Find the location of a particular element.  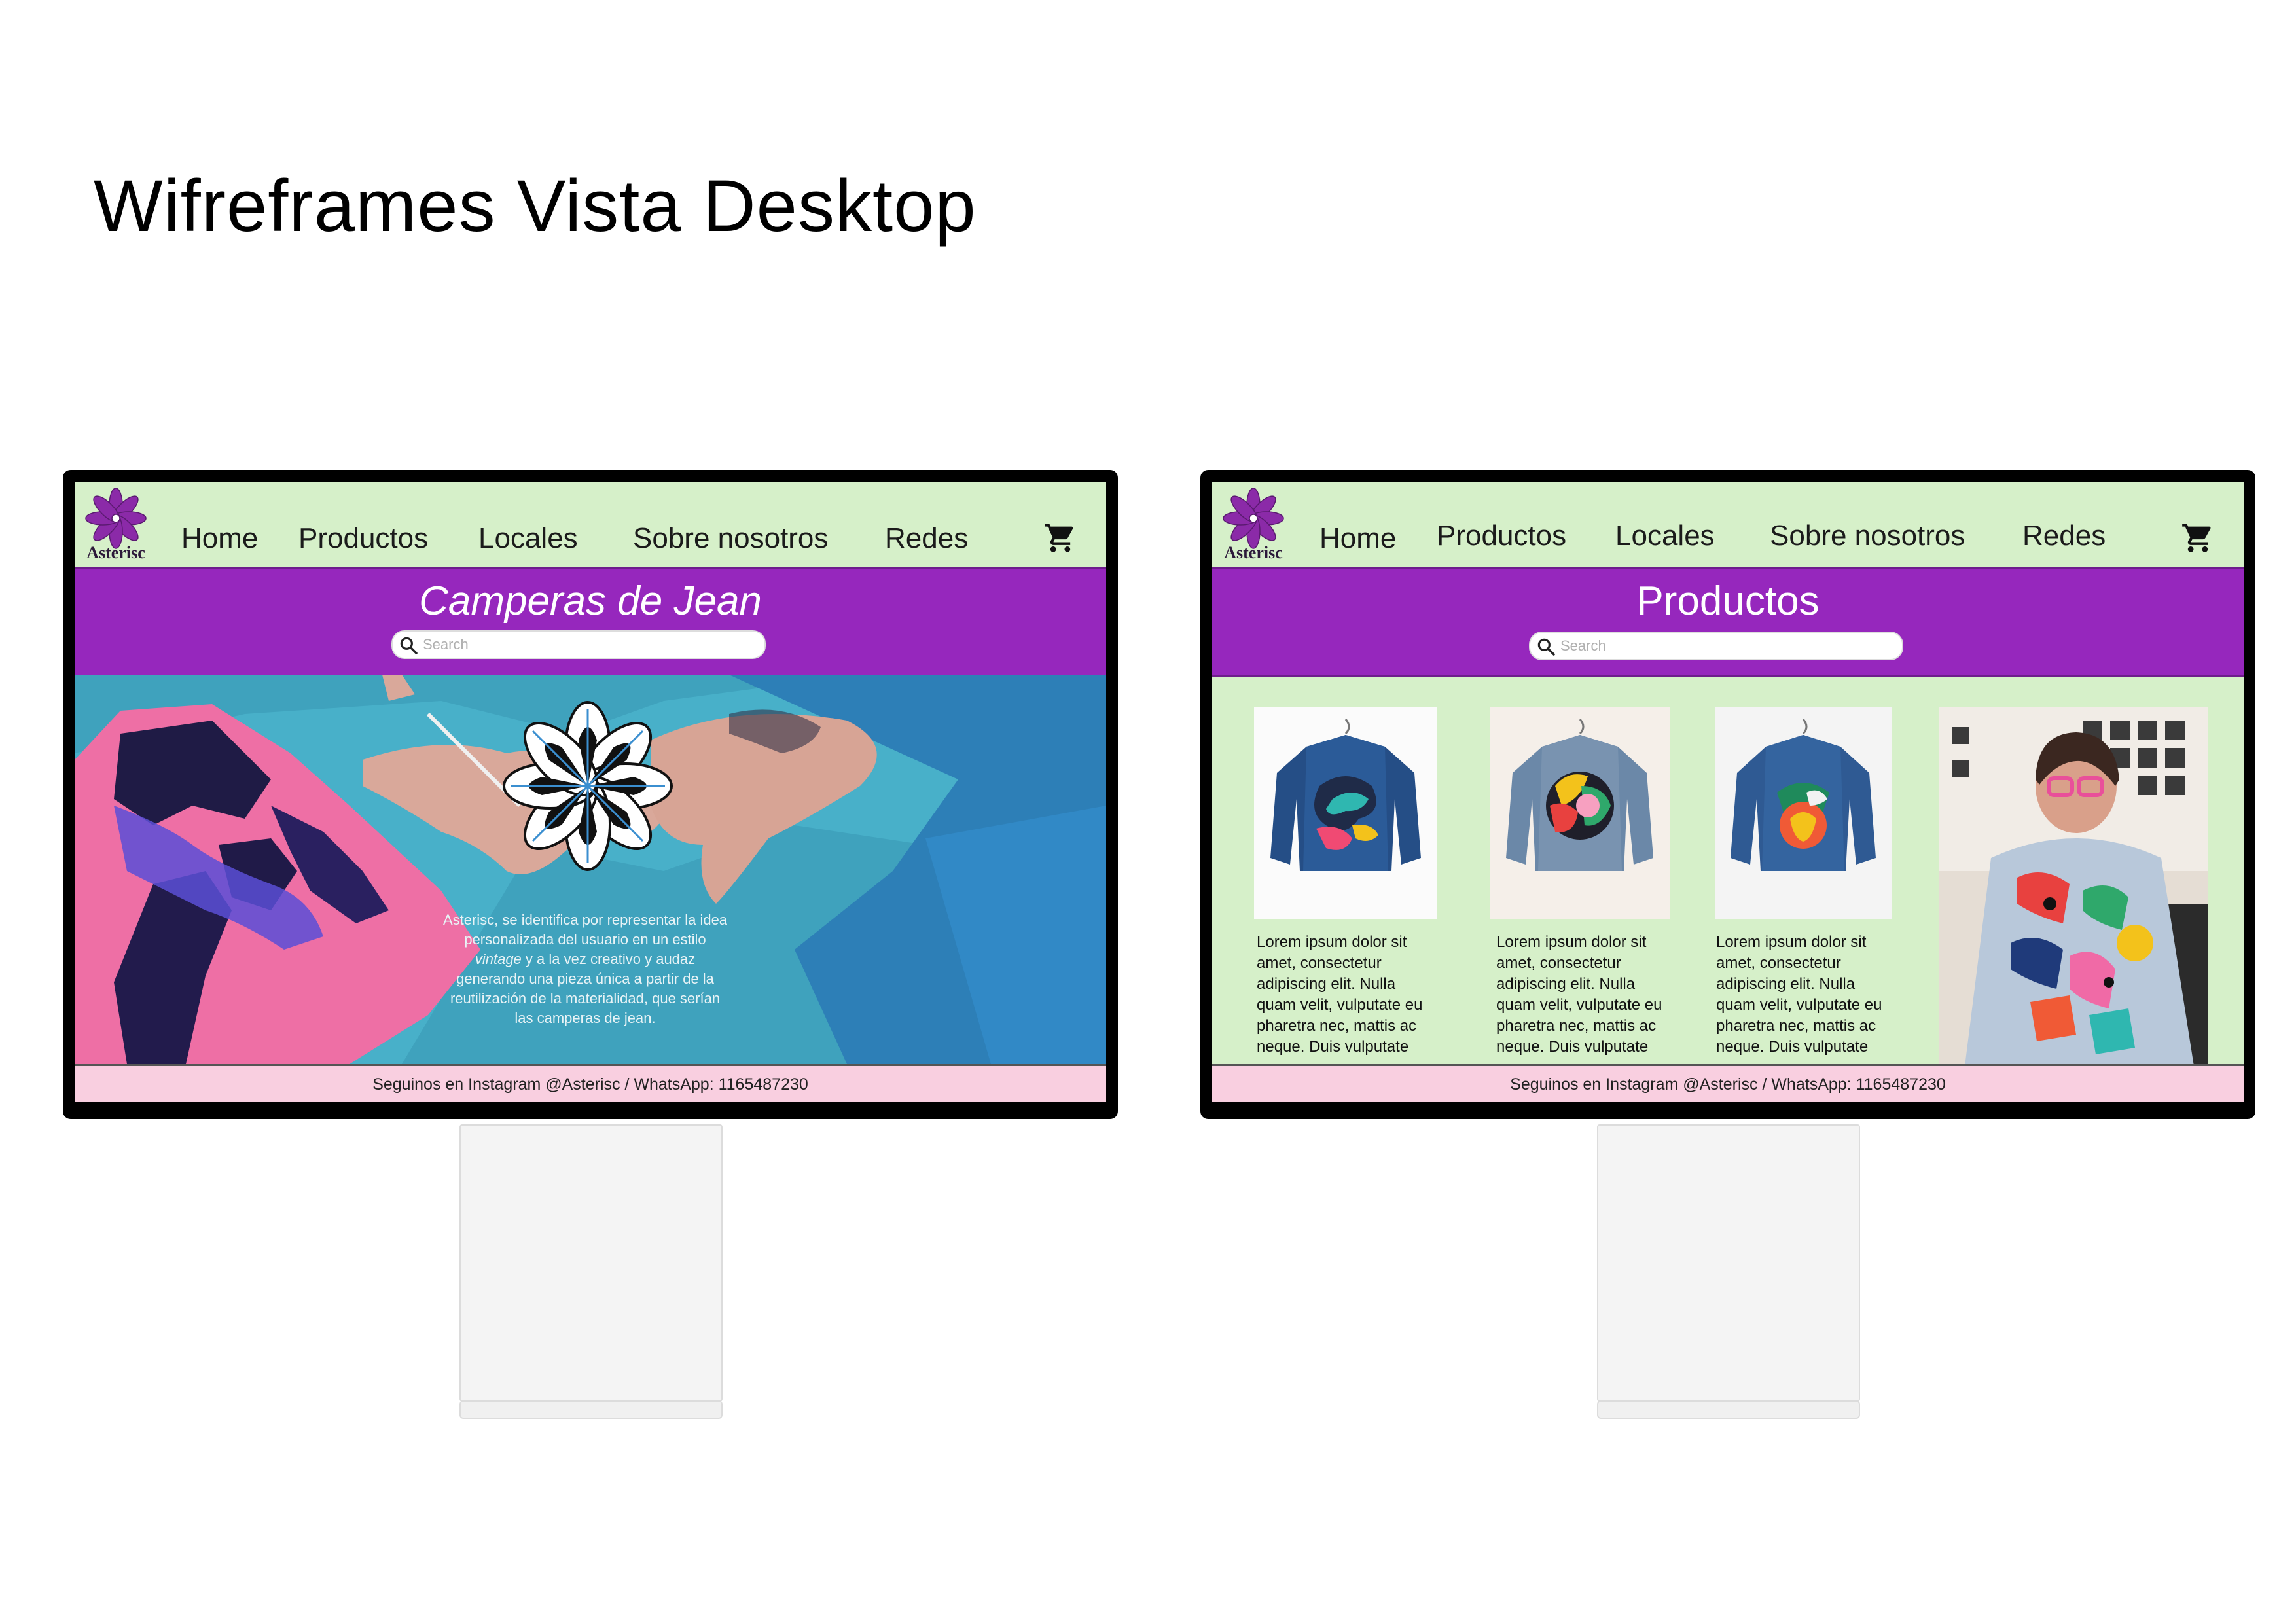

hero-banner: Camperas de Jean is located at coordinates (590, 622).